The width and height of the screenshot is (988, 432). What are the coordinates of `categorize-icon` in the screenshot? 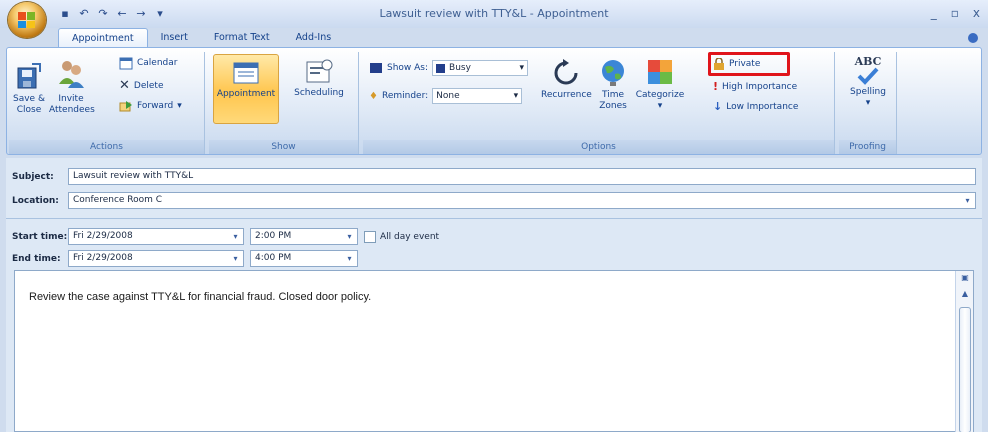 It's located at (660, 72).